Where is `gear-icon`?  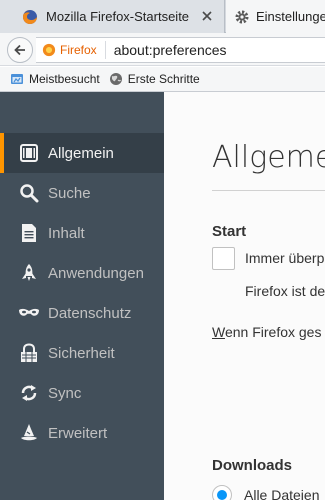
gear-icon is located at coordinates (242, 16).